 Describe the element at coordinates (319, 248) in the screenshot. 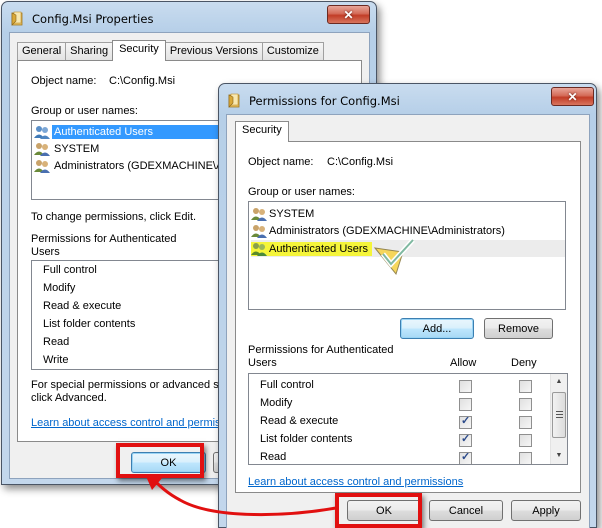

I see `user-name: Authenticated Users` at that location.